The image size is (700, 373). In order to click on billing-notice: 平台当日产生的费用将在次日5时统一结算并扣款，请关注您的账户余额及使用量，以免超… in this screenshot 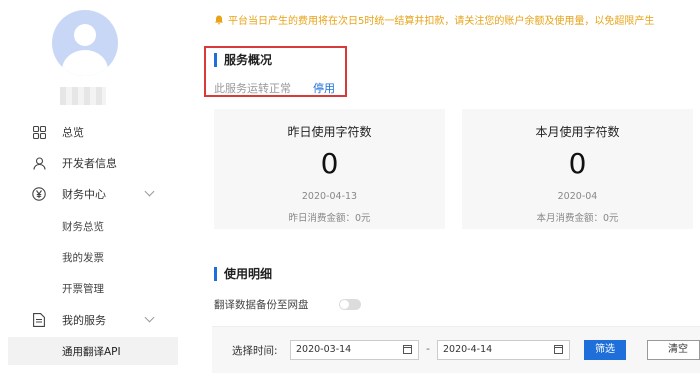, I will do `click(434, 19)`.